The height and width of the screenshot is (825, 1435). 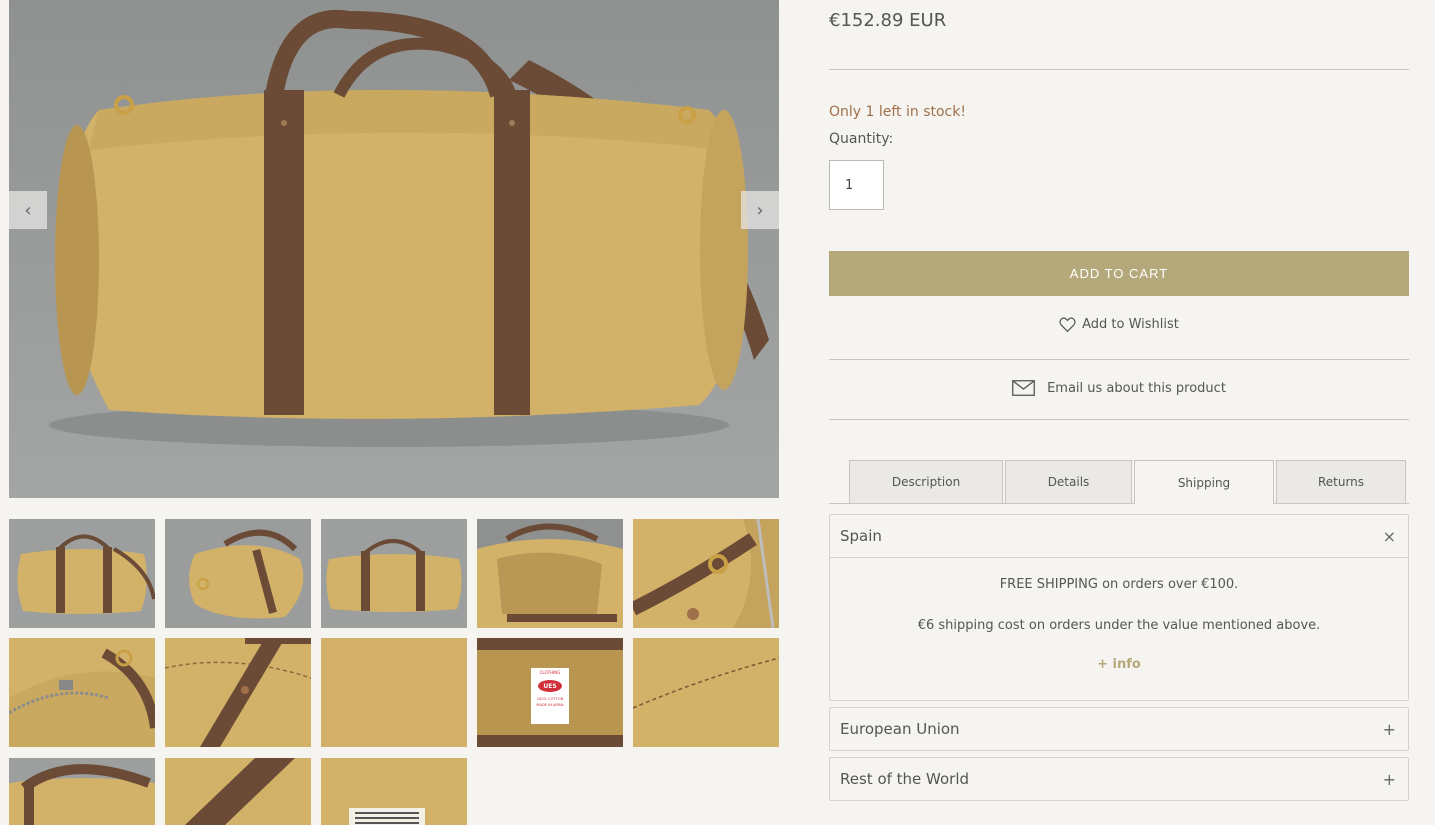 I want to click on thumbnail-9: CLOTHING UES 100% COTTON MADE IN JAPAN, so click(x=550, y=692).